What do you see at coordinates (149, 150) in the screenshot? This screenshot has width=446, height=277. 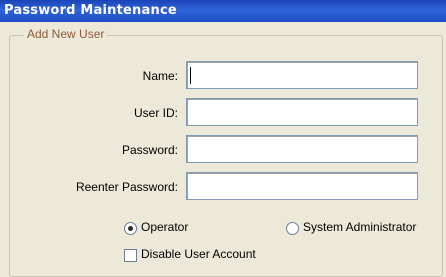 I see `password-label: Password:` at bounding box center [149, 150].